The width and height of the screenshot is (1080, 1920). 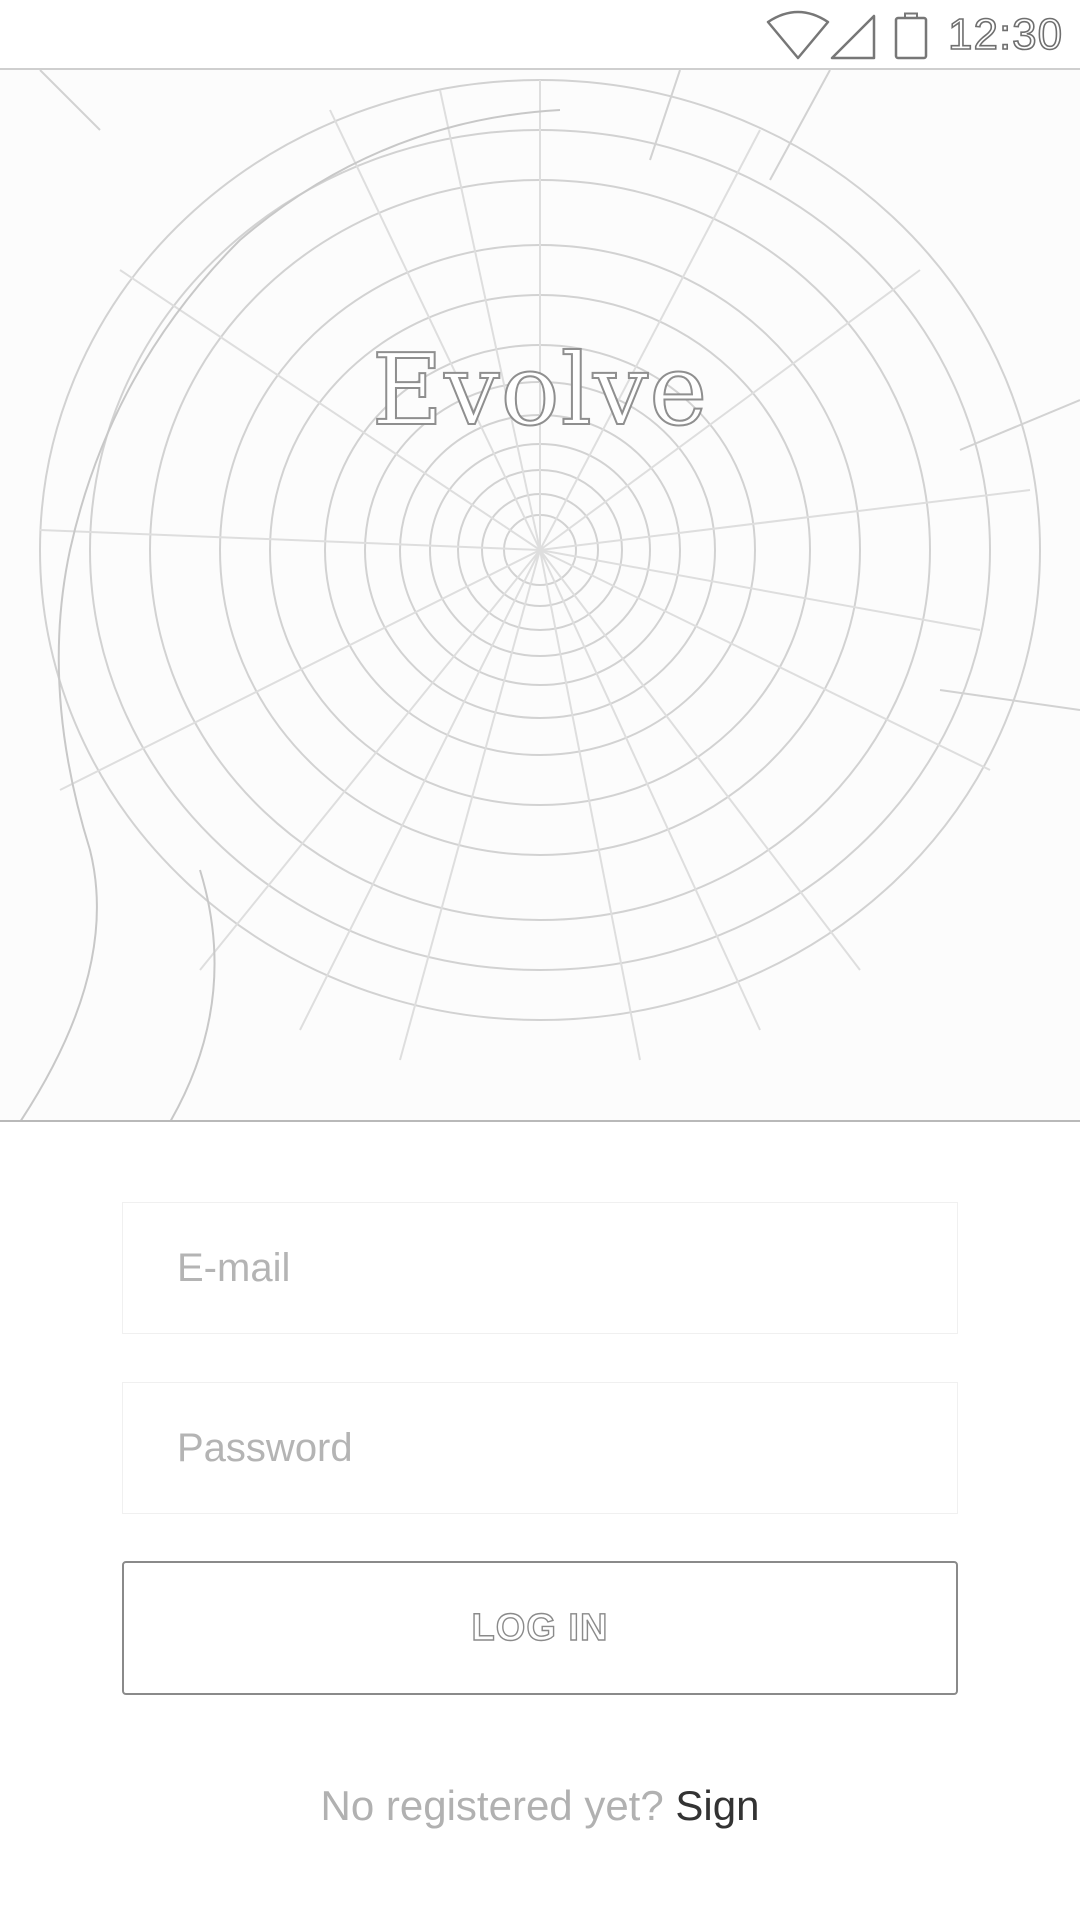 What do you see at coordinates (853, 37) in the screenshot?
I see `cellular-signal-icon` at bounding box center [853, 37].